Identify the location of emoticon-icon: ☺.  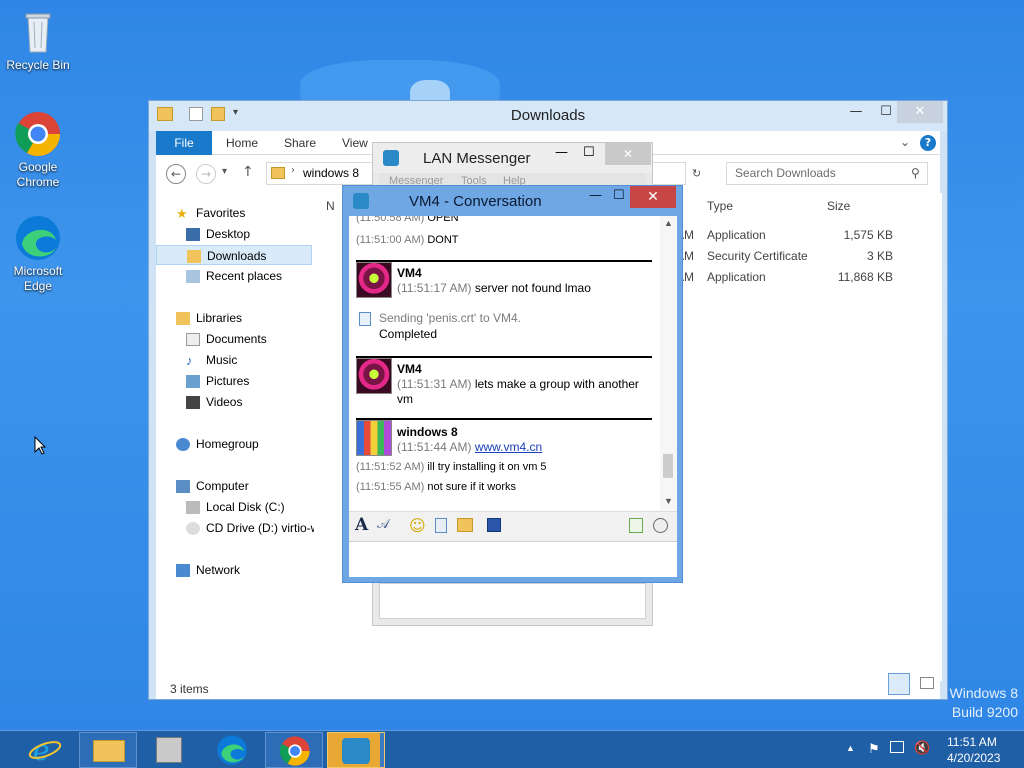
(417, 525).